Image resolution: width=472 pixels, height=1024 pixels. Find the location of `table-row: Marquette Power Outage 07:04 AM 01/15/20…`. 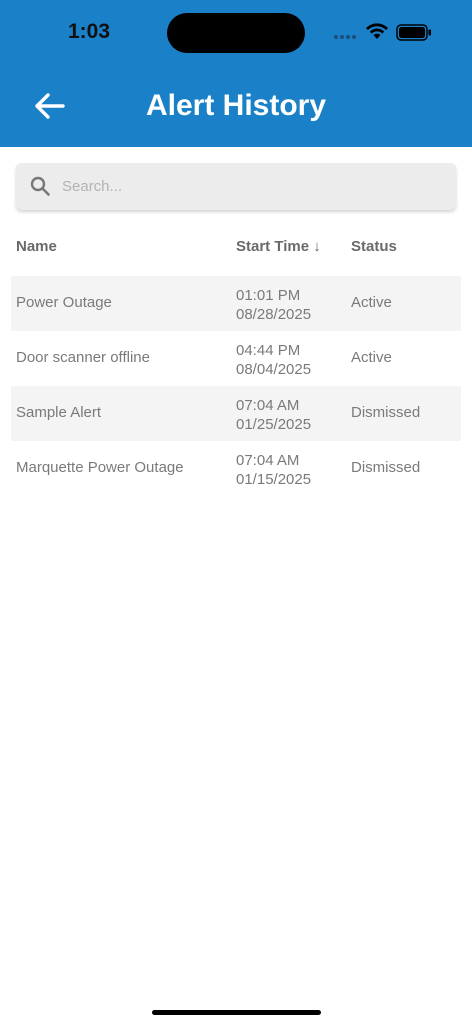

table-row: Marquette Power Outage 07:04 AM 01/15/20… is located at coordinates (236, 468).